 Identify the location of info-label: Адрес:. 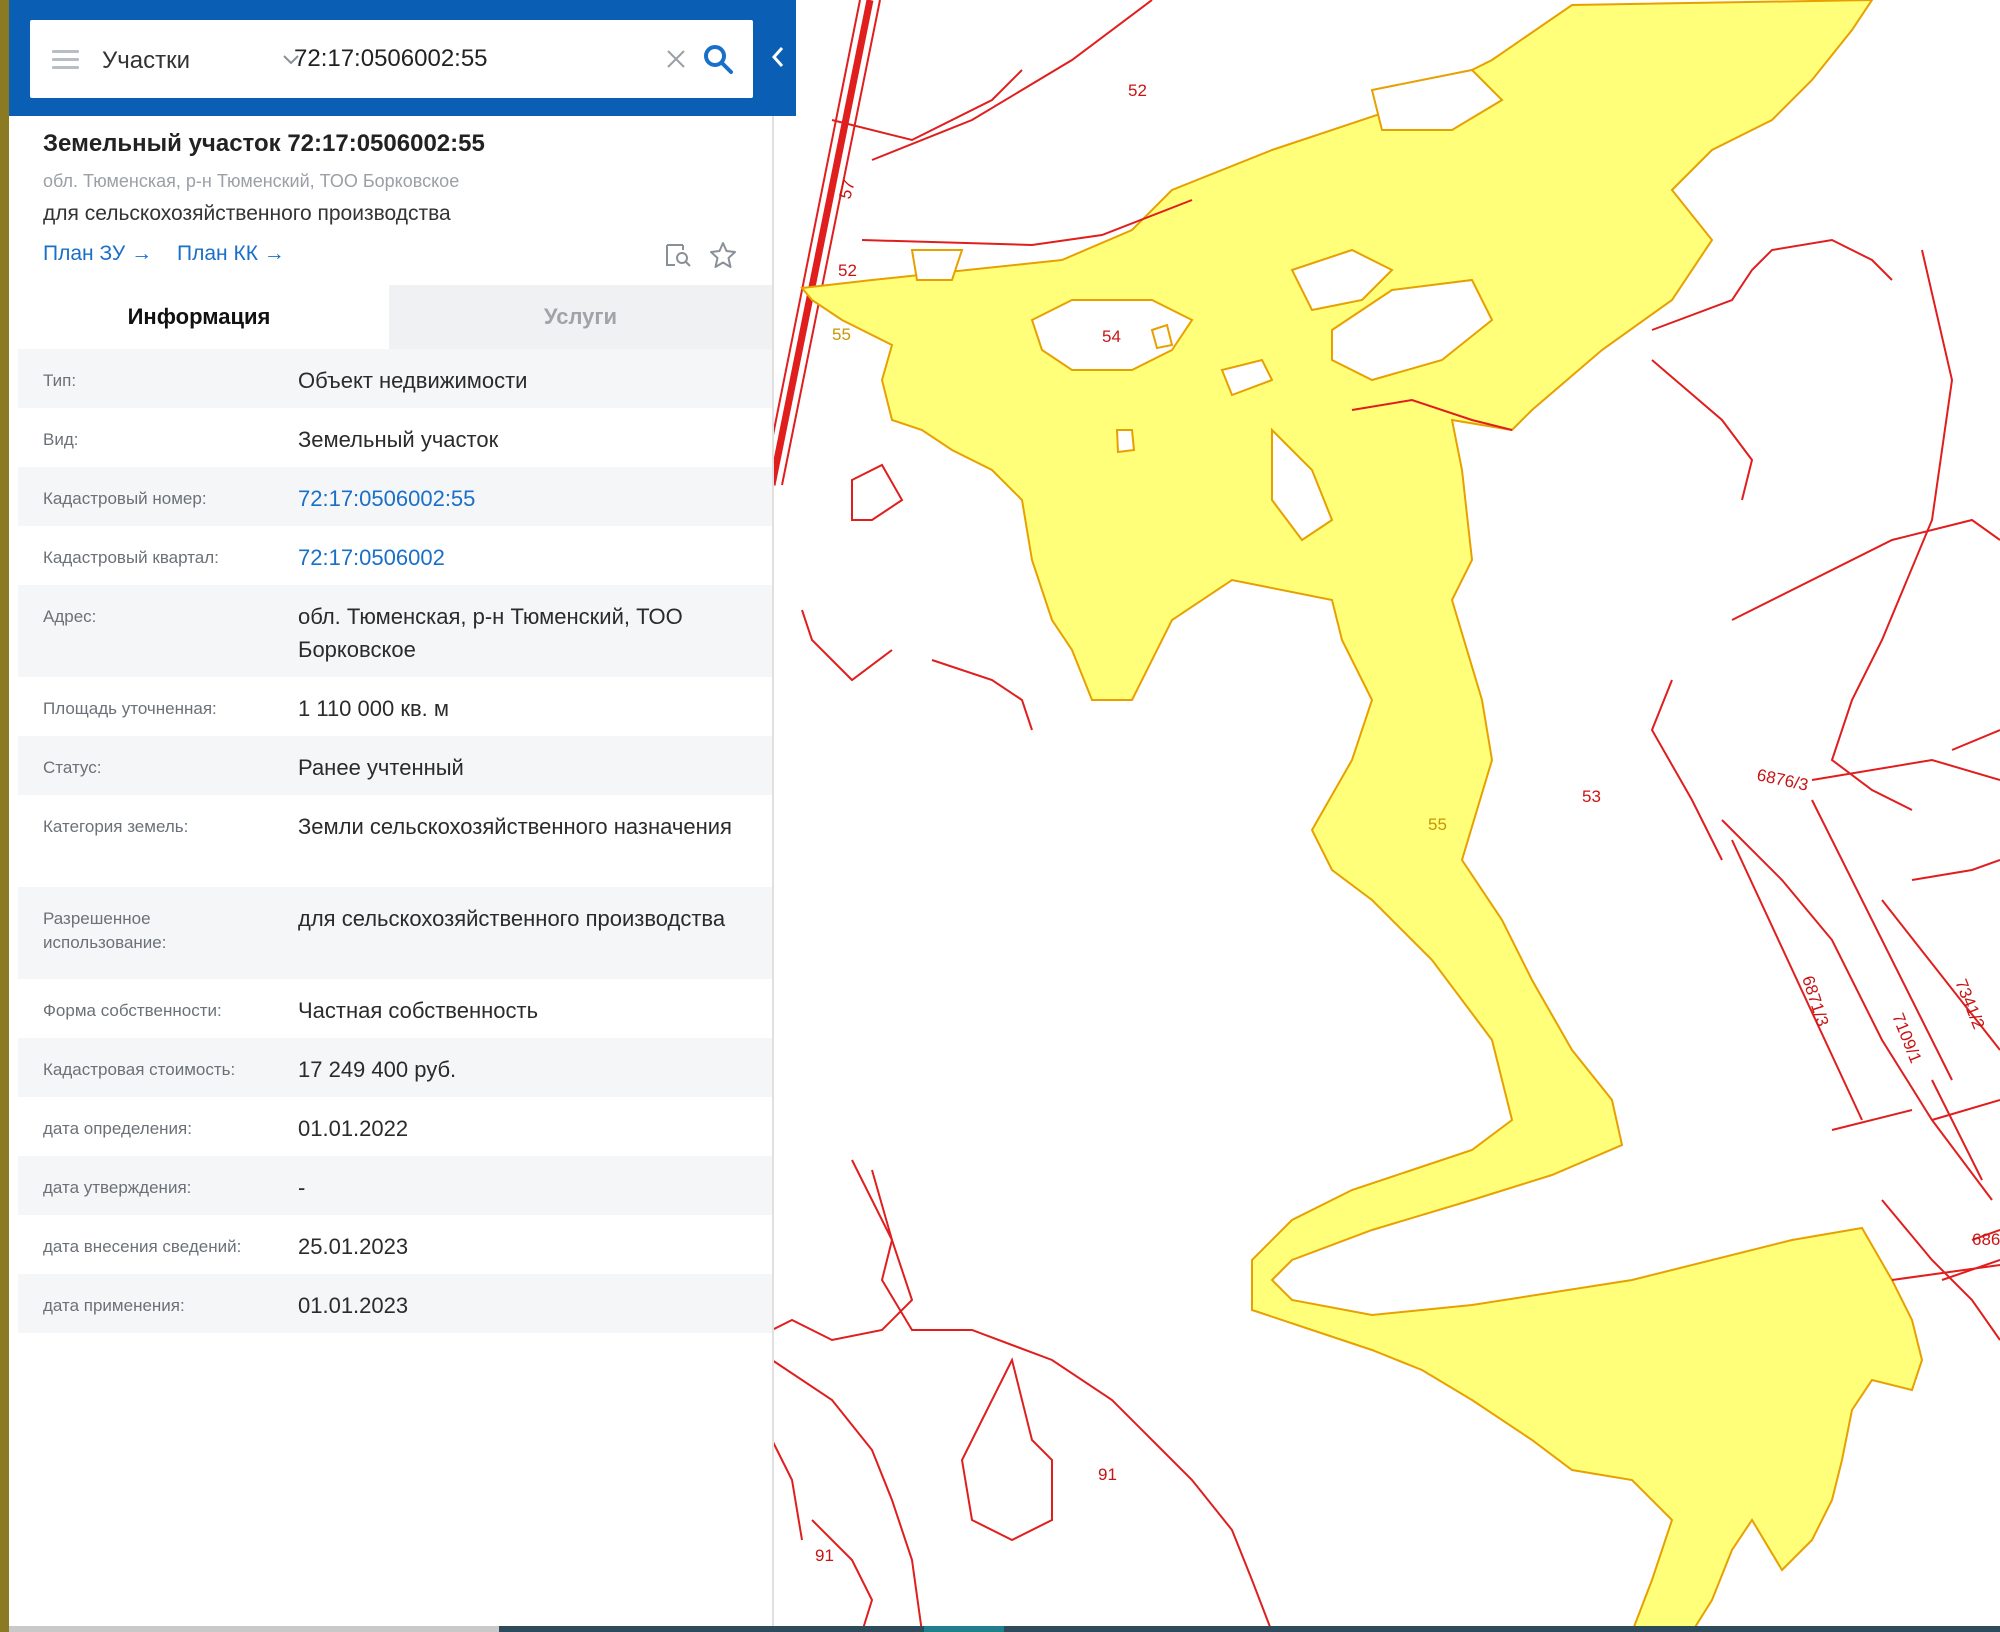
(70, 616).